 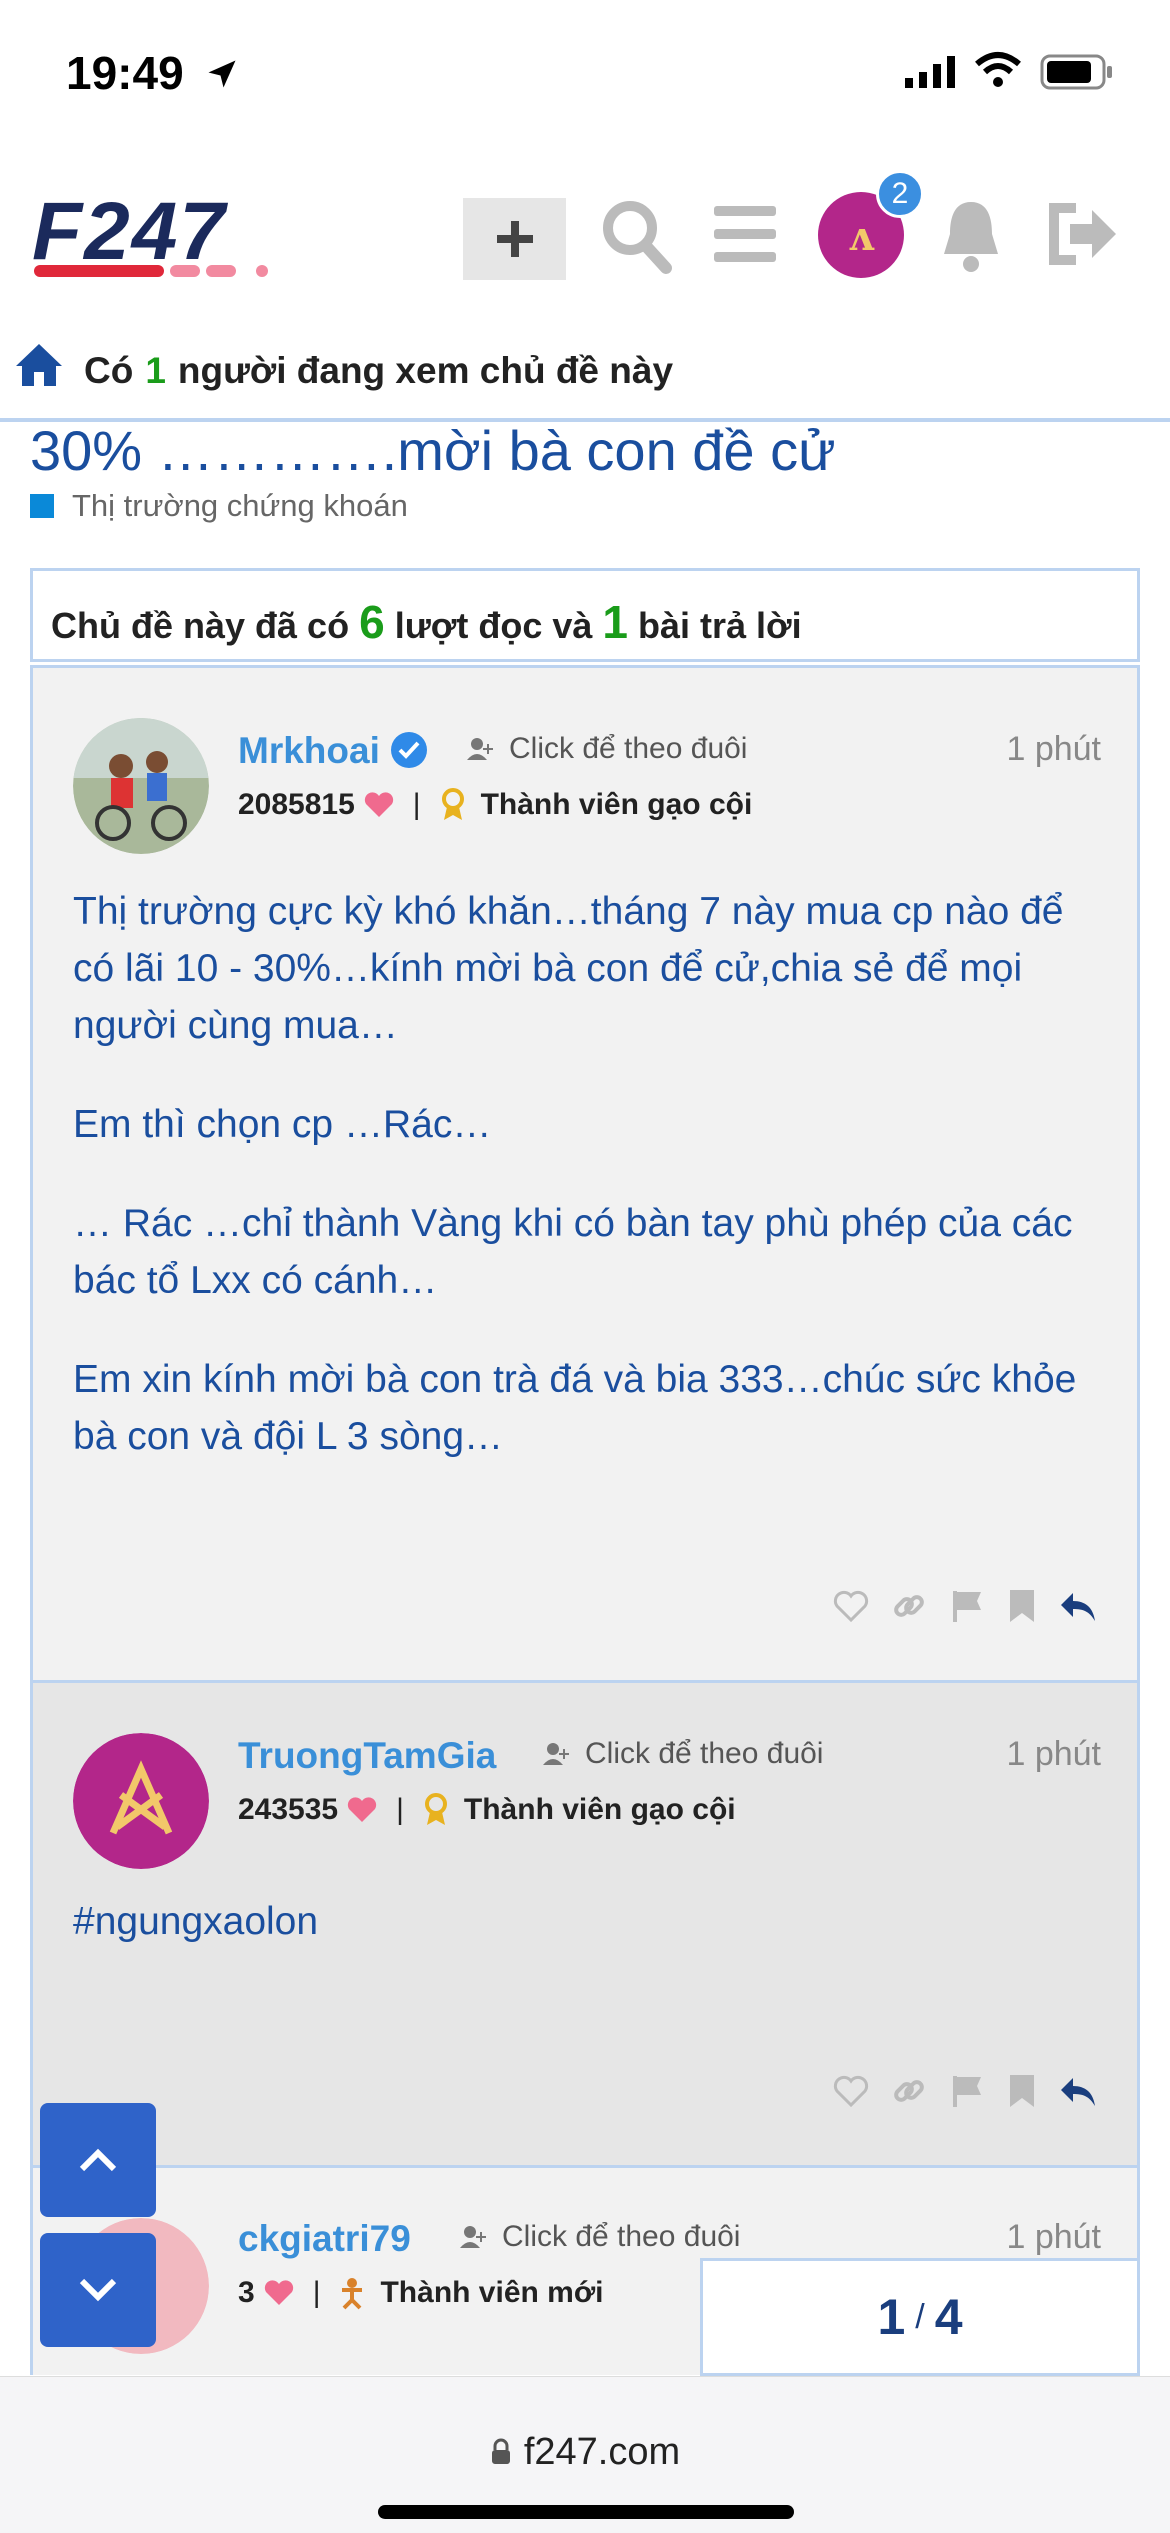 What do you see at coordinates (324, 2239) in the screenshot?
I see `post-username: ckgiatri79` at bounding box center [324, 2239].